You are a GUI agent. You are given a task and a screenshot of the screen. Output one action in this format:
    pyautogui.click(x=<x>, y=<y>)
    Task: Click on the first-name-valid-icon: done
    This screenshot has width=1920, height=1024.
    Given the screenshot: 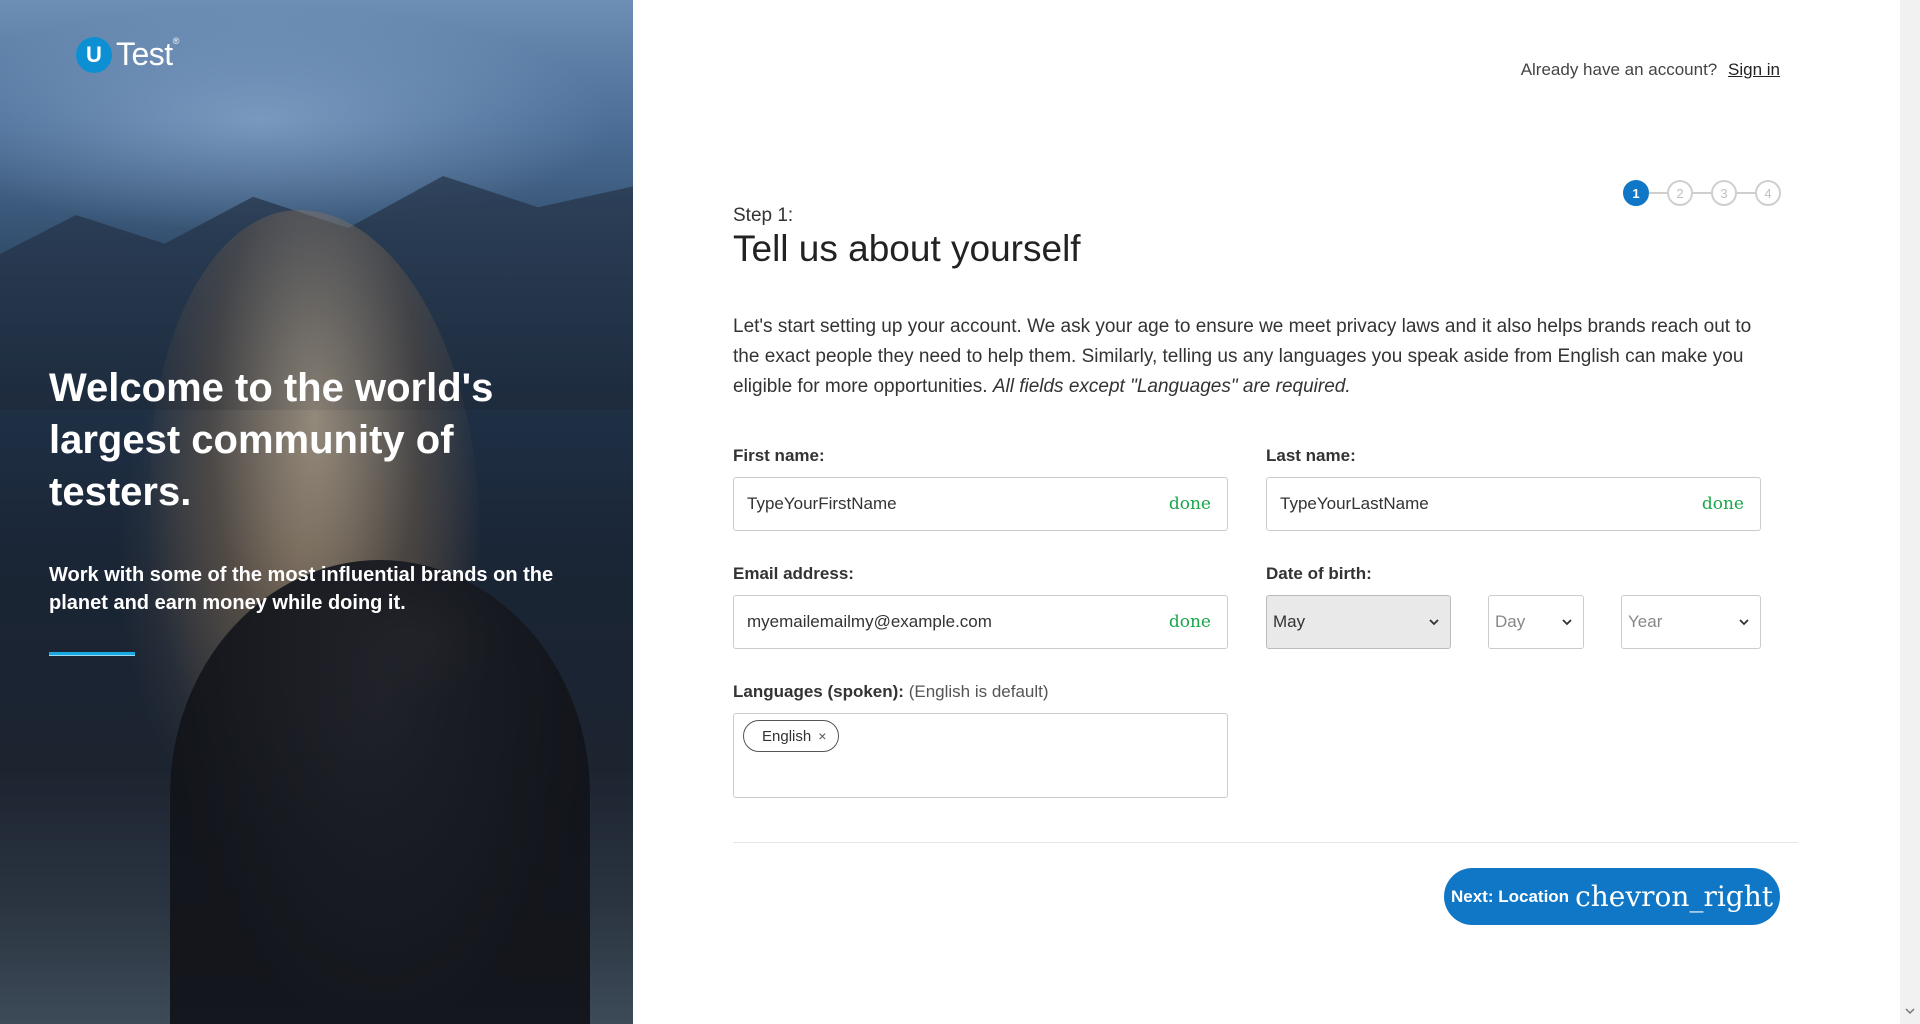 What is the action you would take?
    pyautogui.click(x=1189, y=504)
    